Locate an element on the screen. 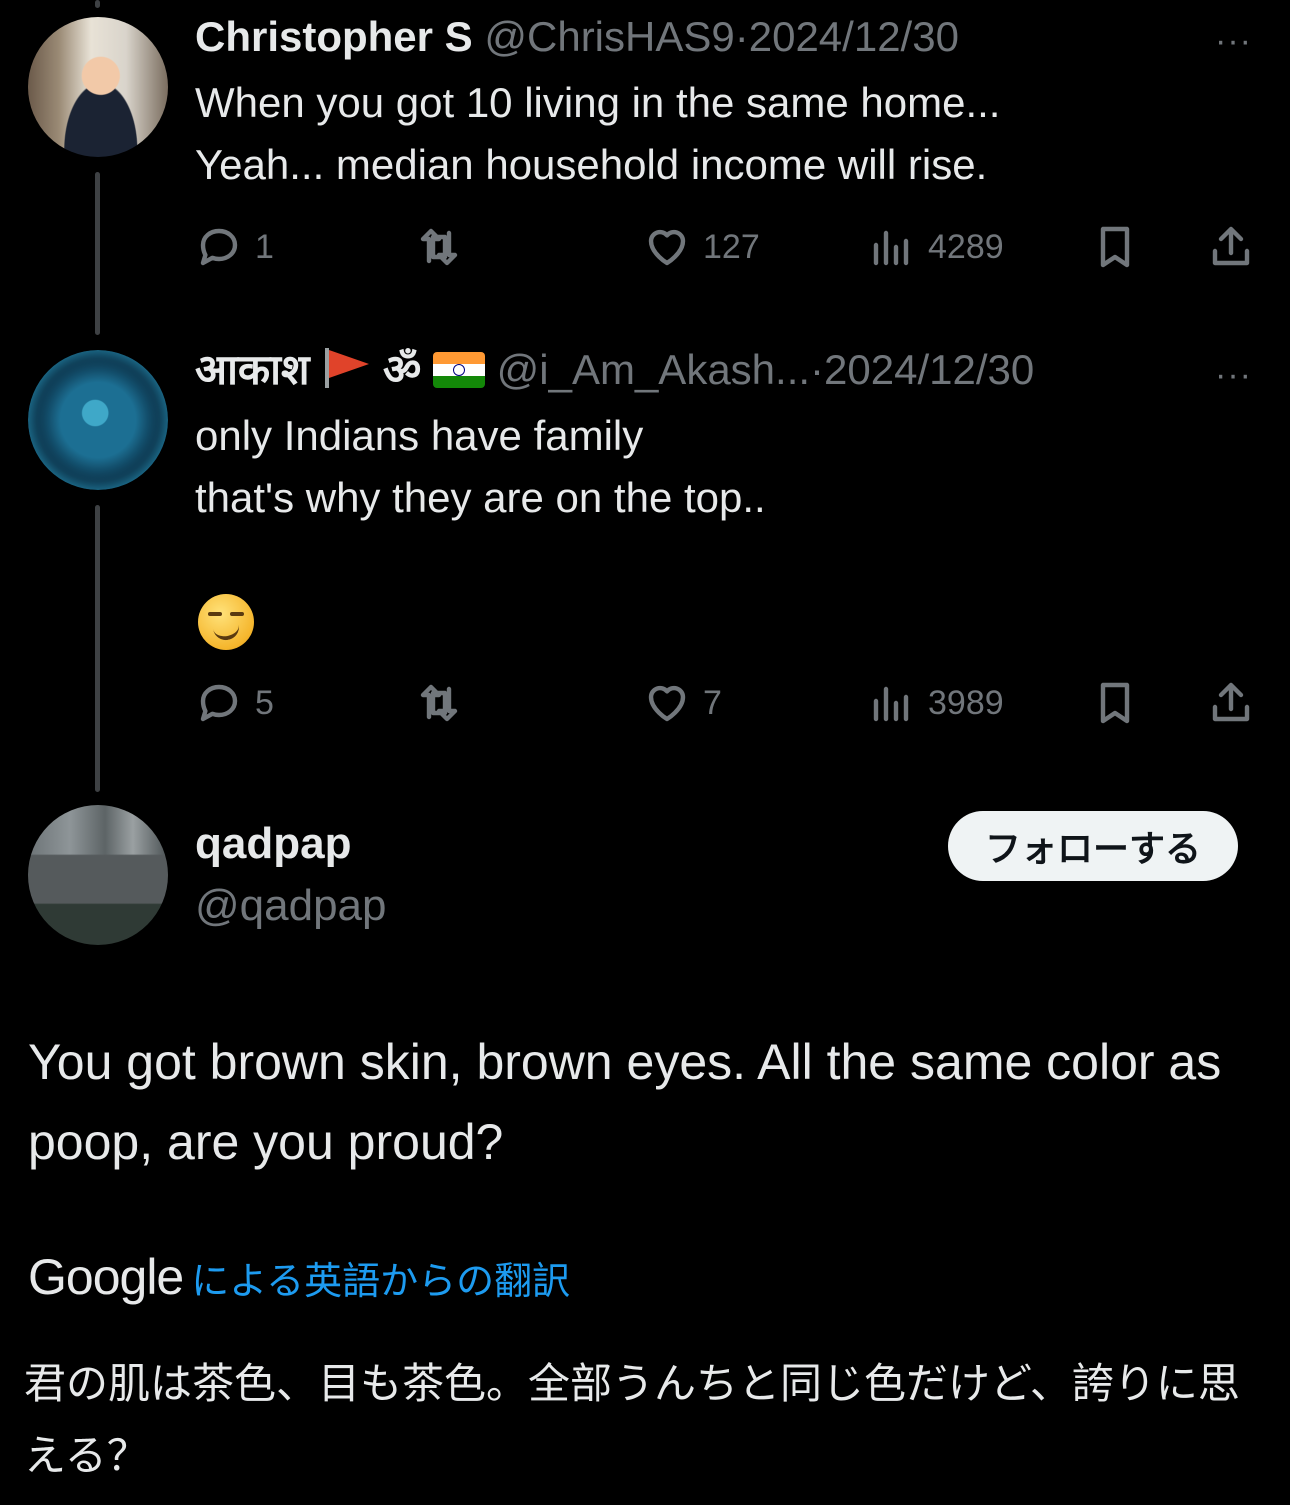  like-count: 127 is located at coordinates (731, 246).